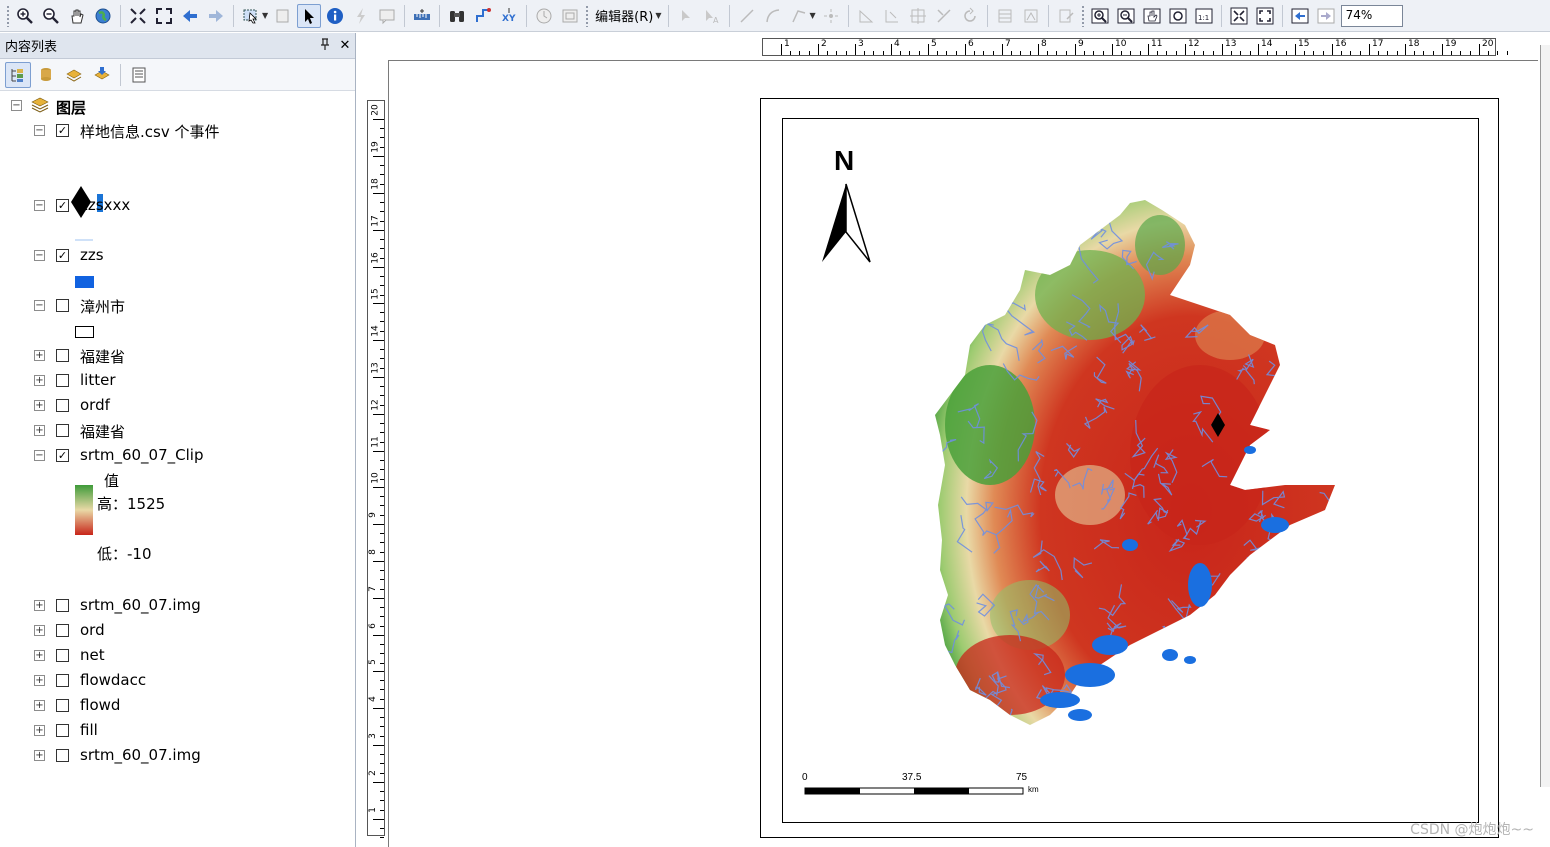 The width and height of the screenshot is (1550, 847). Describe the element at coordinates (846, 224) in the screenshot. I see `north-arrow-icon` at that location.